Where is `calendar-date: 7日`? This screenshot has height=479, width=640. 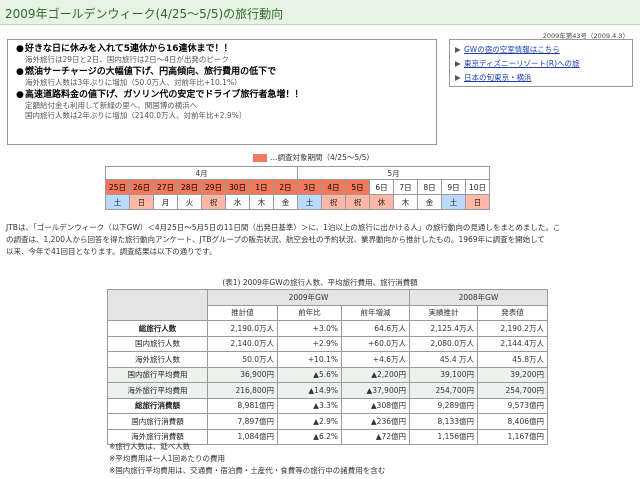
calendar-date: 7日 is located at coordinates (405, 187).